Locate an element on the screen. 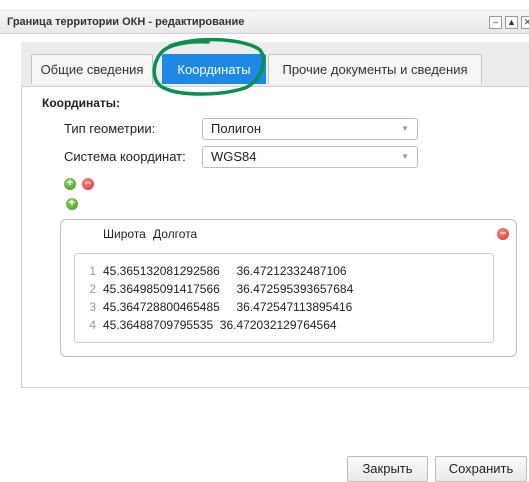  crs-label: Система координат: is located at coordinates (125, 156).